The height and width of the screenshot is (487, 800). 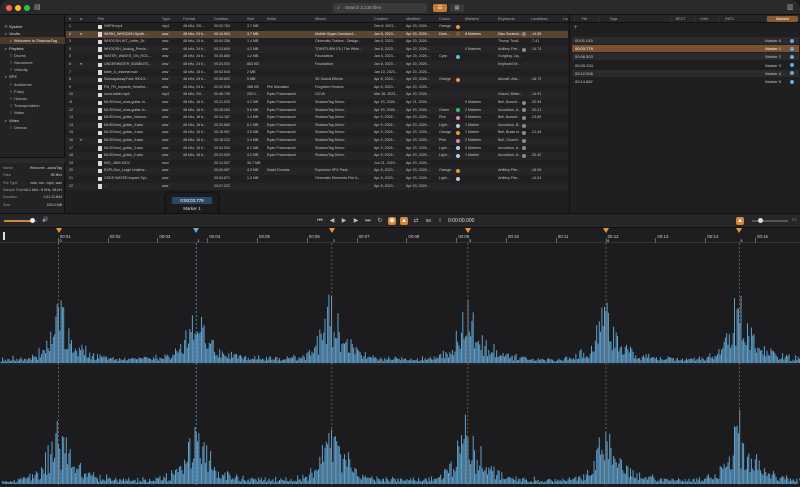 What do you see at coordinates (198, 19) in the screenshot?
I see `column-header: Format` at bounding box center [198, 19].